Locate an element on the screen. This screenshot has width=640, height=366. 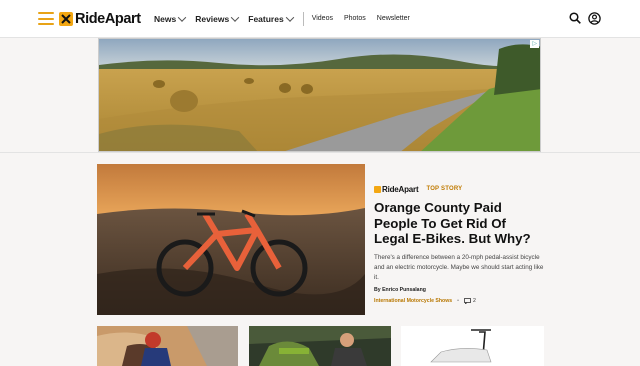
nav-photos: Photos is located at coordinates (355, 18).